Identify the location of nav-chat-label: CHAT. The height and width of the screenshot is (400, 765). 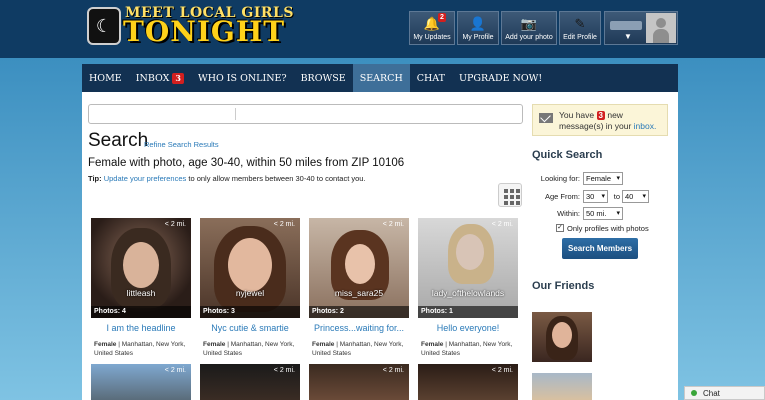
(430, 78).